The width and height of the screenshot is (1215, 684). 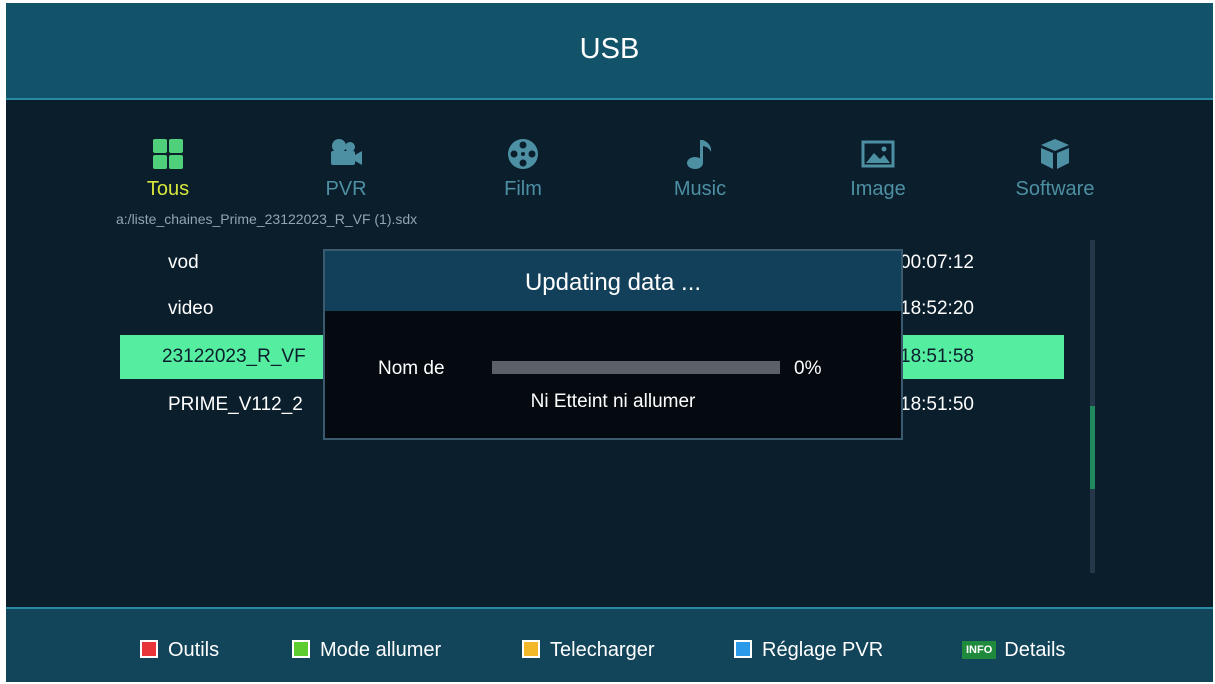 What do you see at coordinates (191, 308) in the screenshot?
I see `file-name: video` at bounding box center [191, 308].